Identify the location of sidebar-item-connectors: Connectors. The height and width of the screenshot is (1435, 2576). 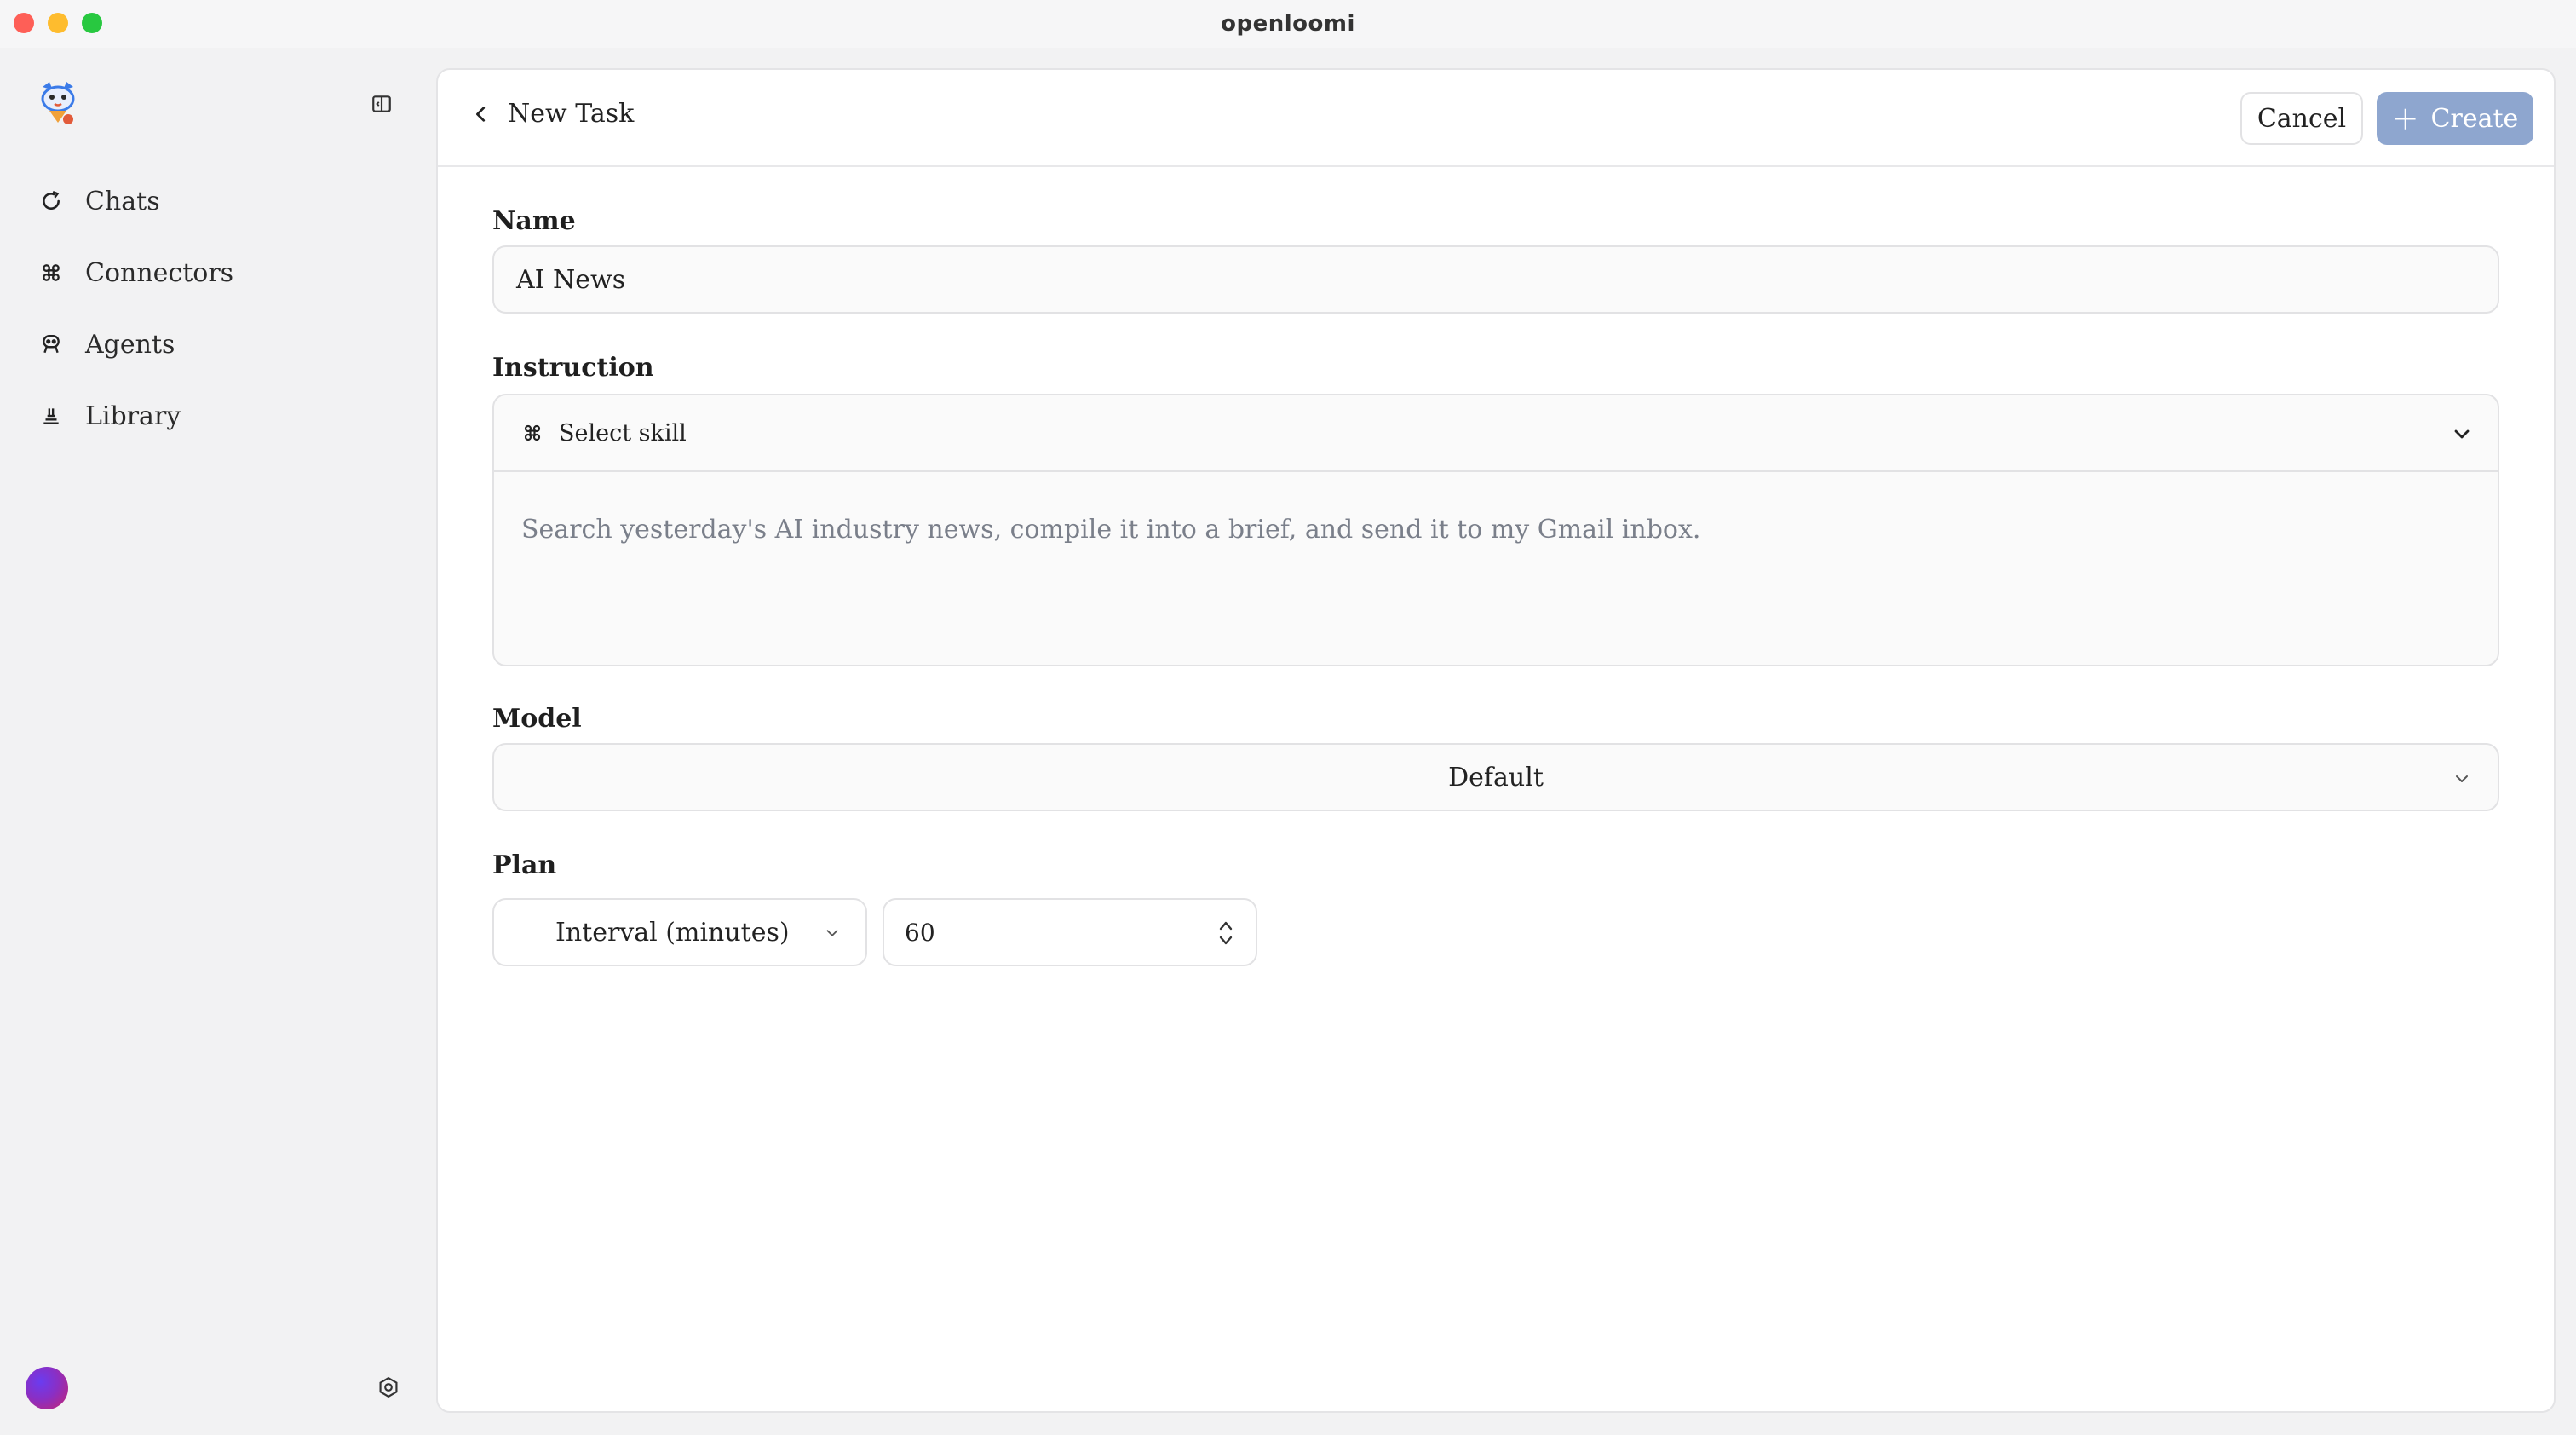
(135, 272).